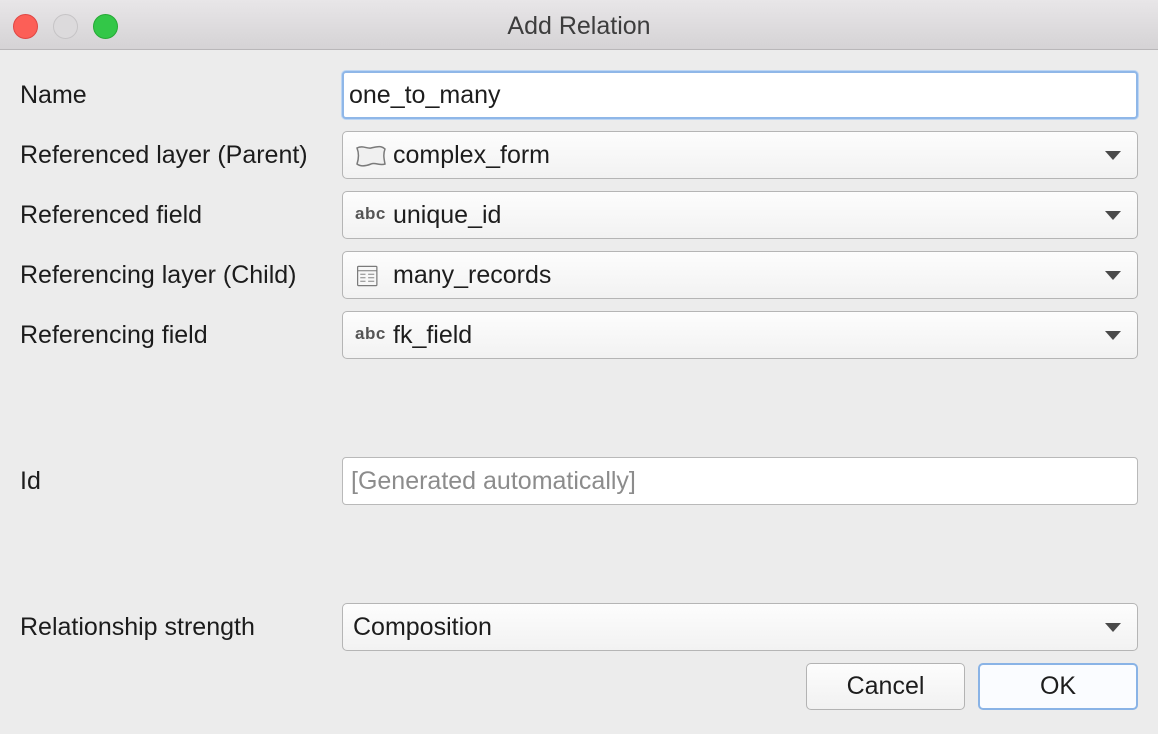  What do you see at coordinates (65, 26) in the screenshot?
I see `minimize-window-button` at bounding box center [65, 26].